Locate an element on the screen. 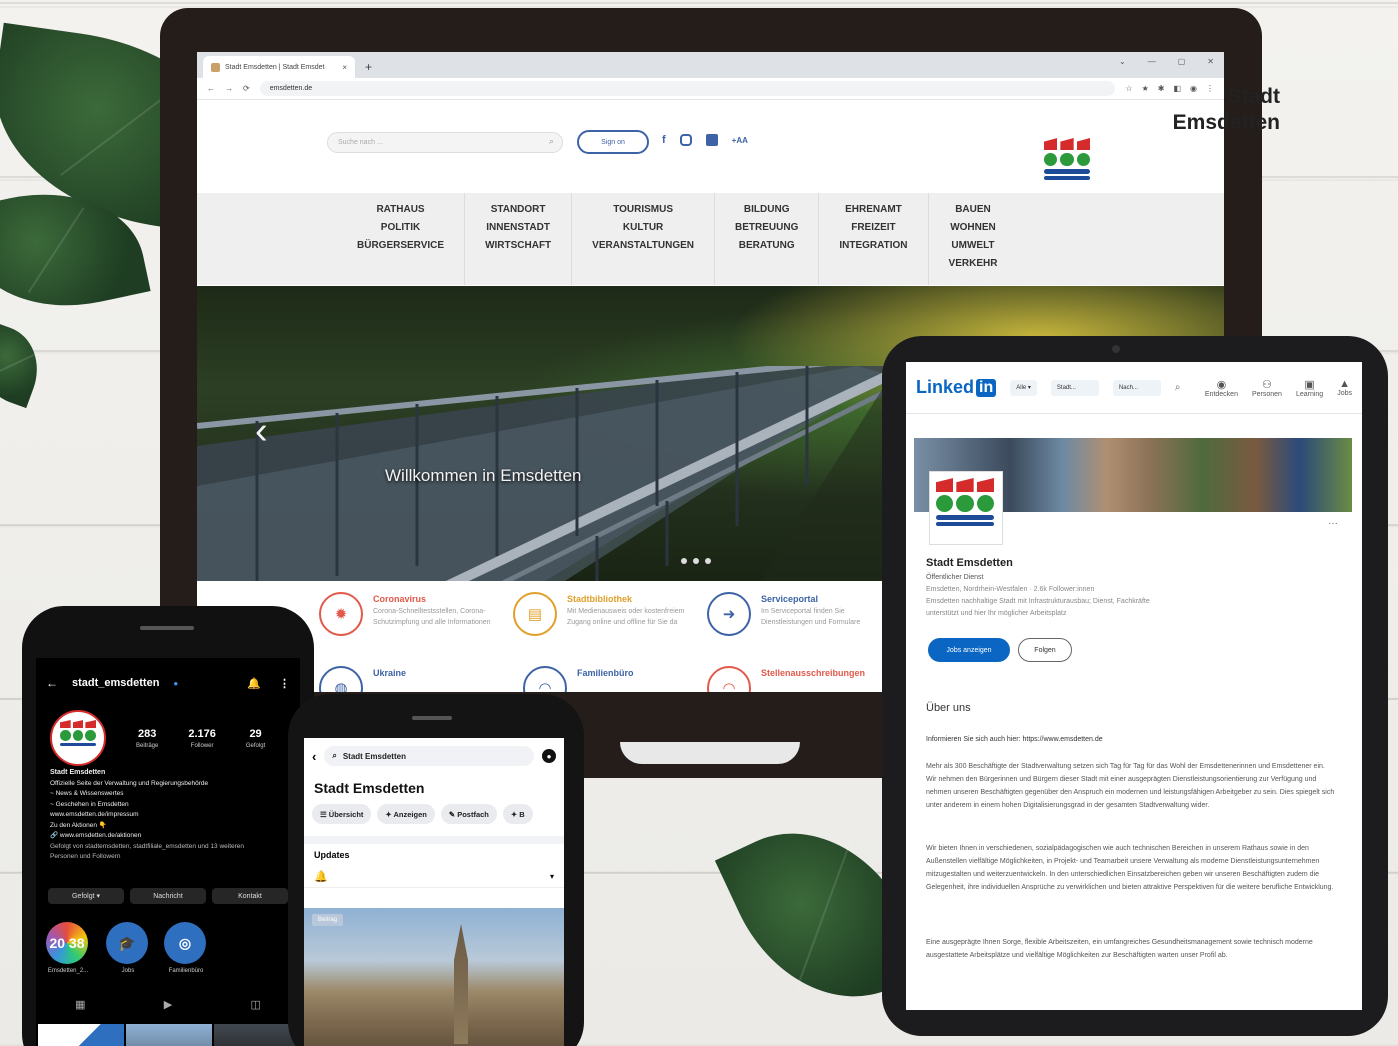 This screenshot has height=1046, width=1398. post-photo: Beitrag is located at coordinates (434, 977).